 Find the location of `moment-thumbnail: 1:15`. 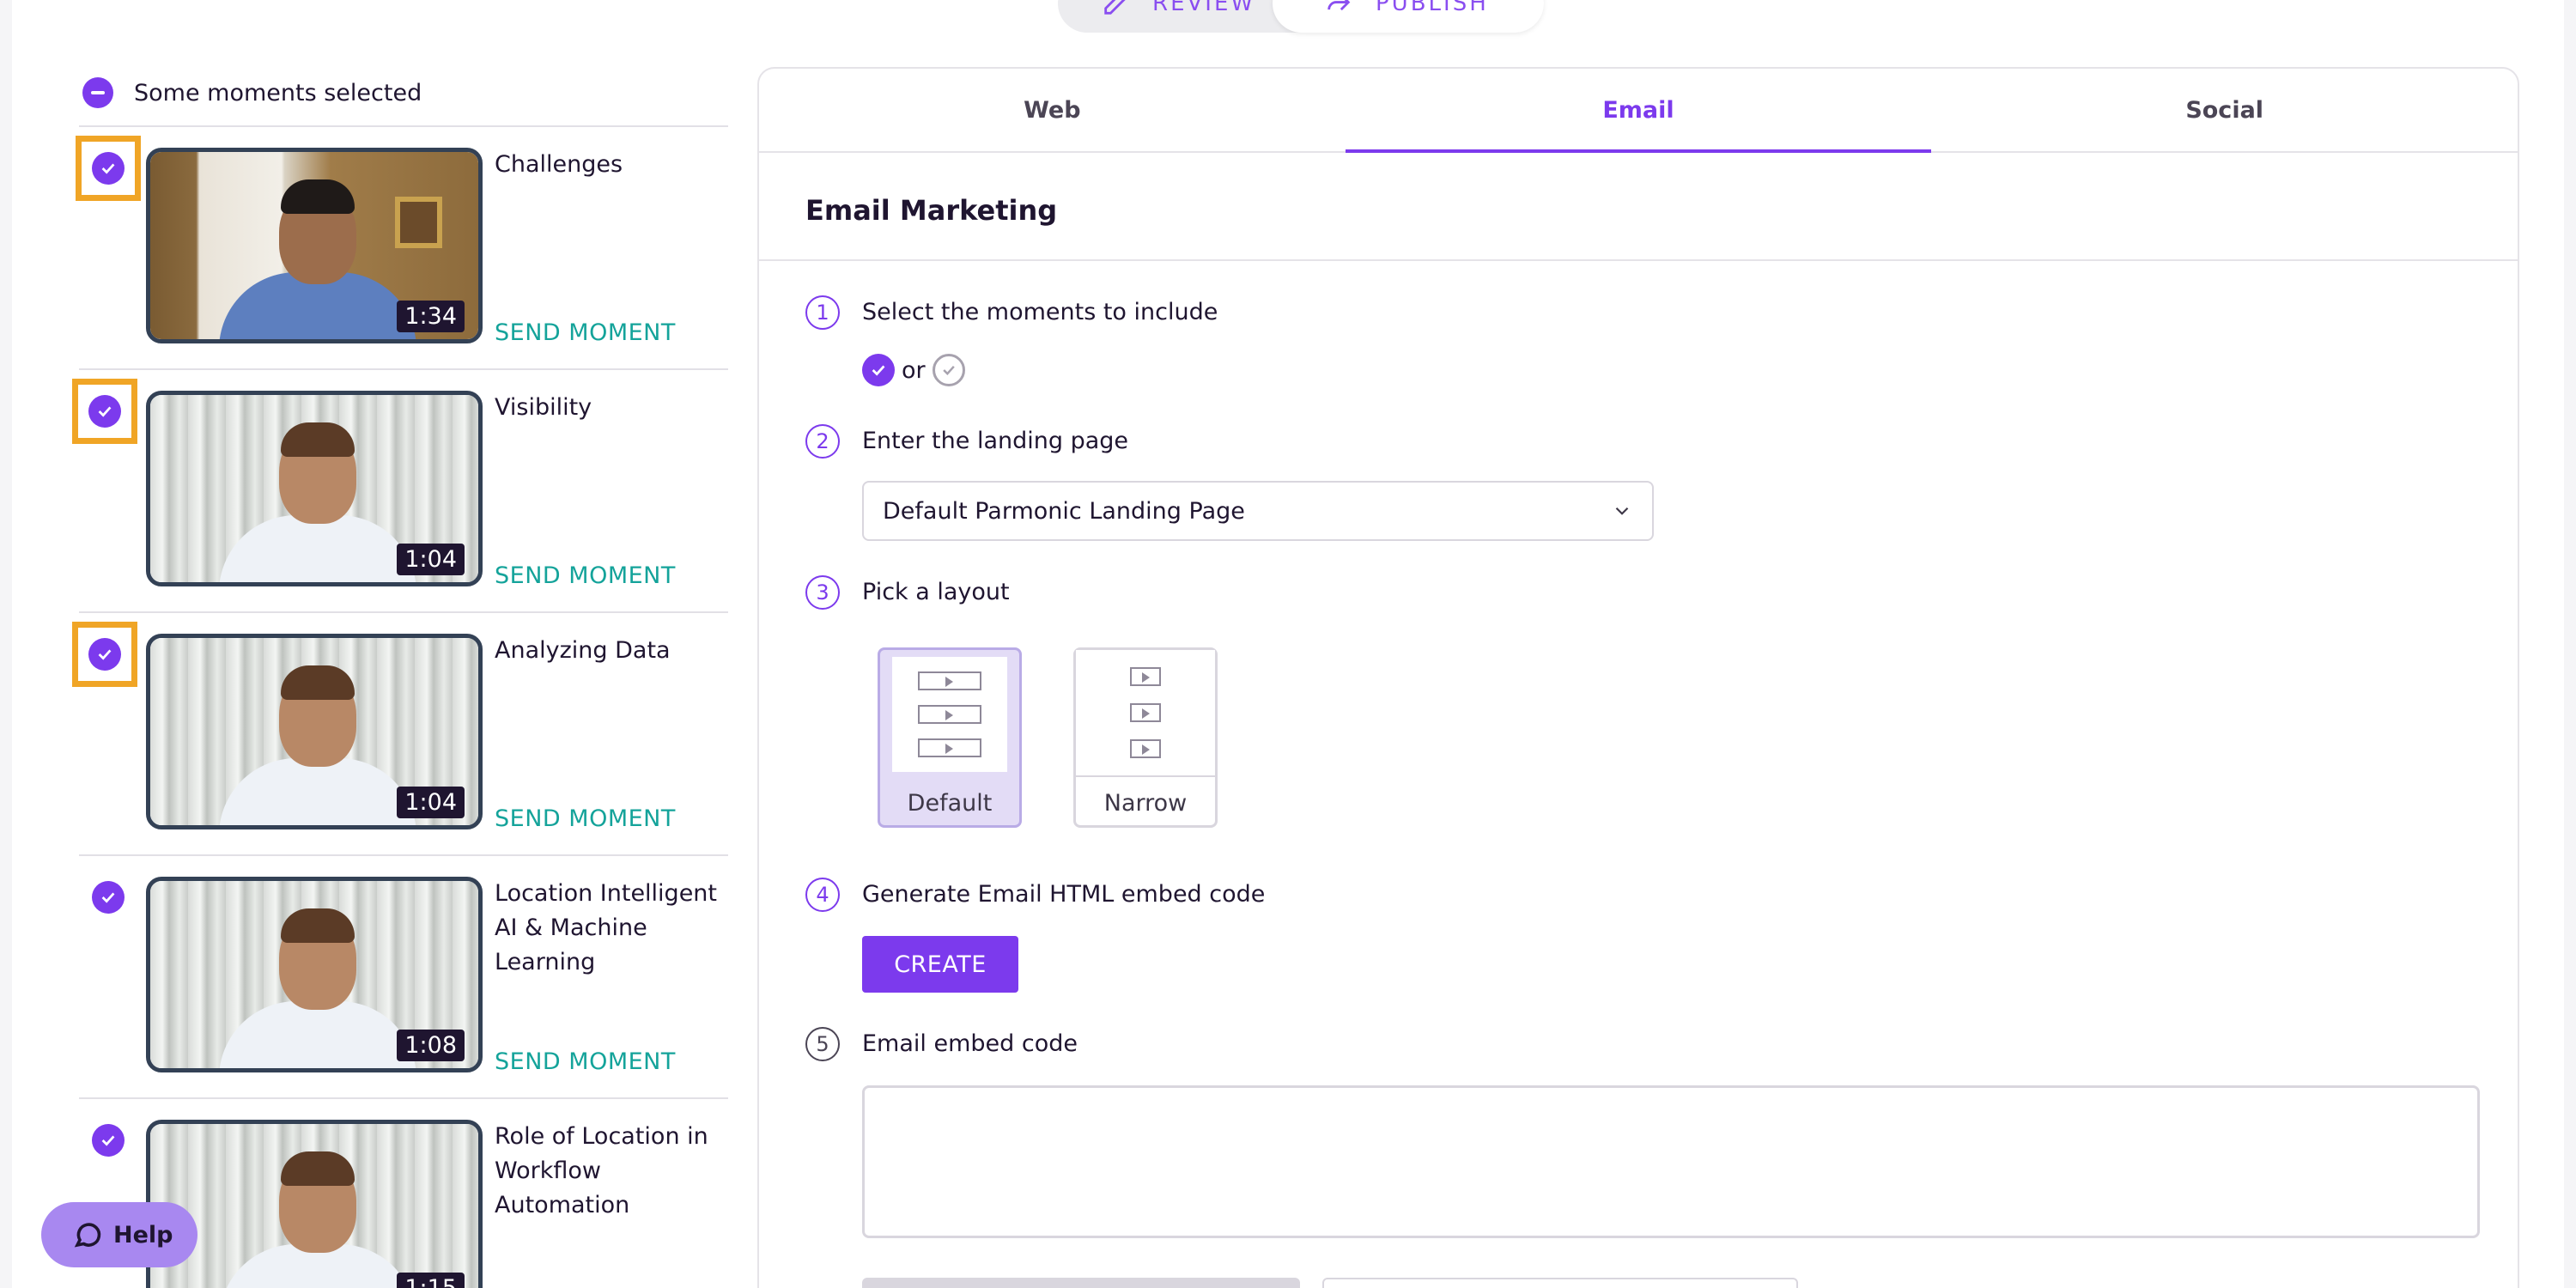

moment-thumbnail: 1:15 is located at coordinates (314, 1204).